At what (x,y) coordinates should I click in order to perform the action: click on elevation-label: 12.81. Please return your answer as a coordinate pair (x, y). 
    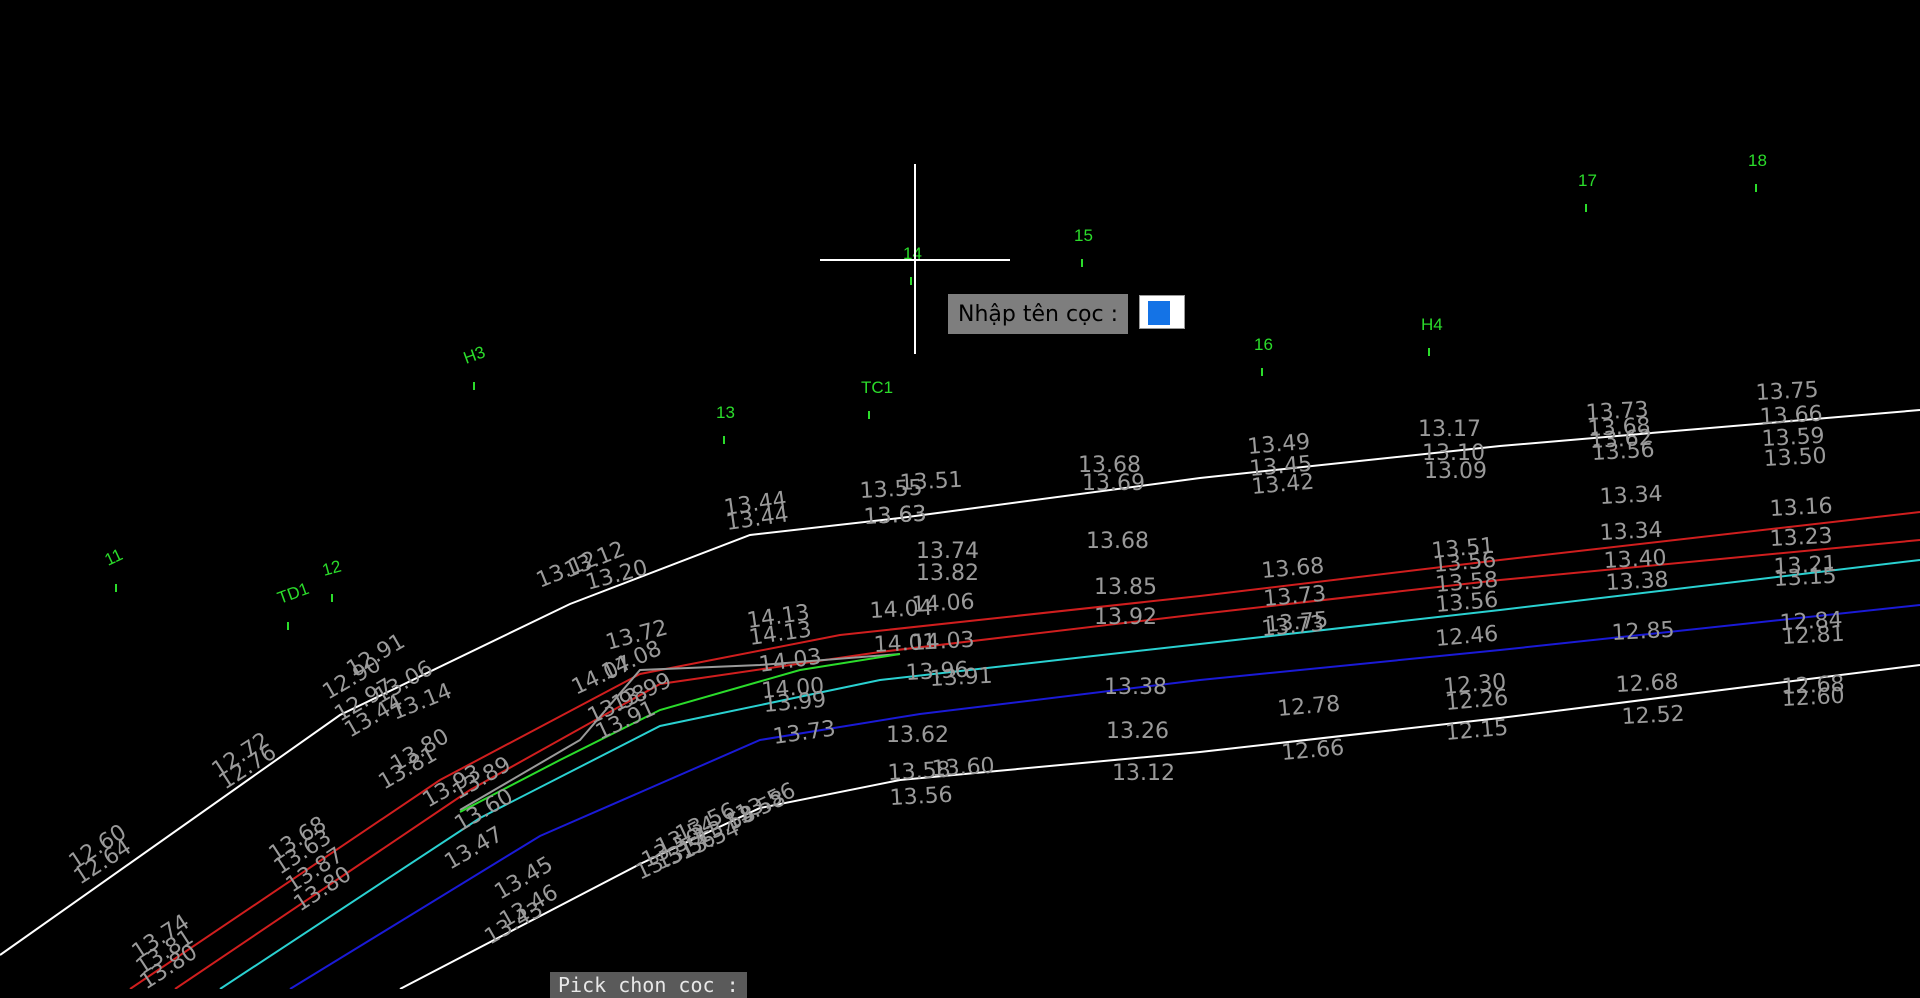
    Looking at the image, I should click on (1813, 636).